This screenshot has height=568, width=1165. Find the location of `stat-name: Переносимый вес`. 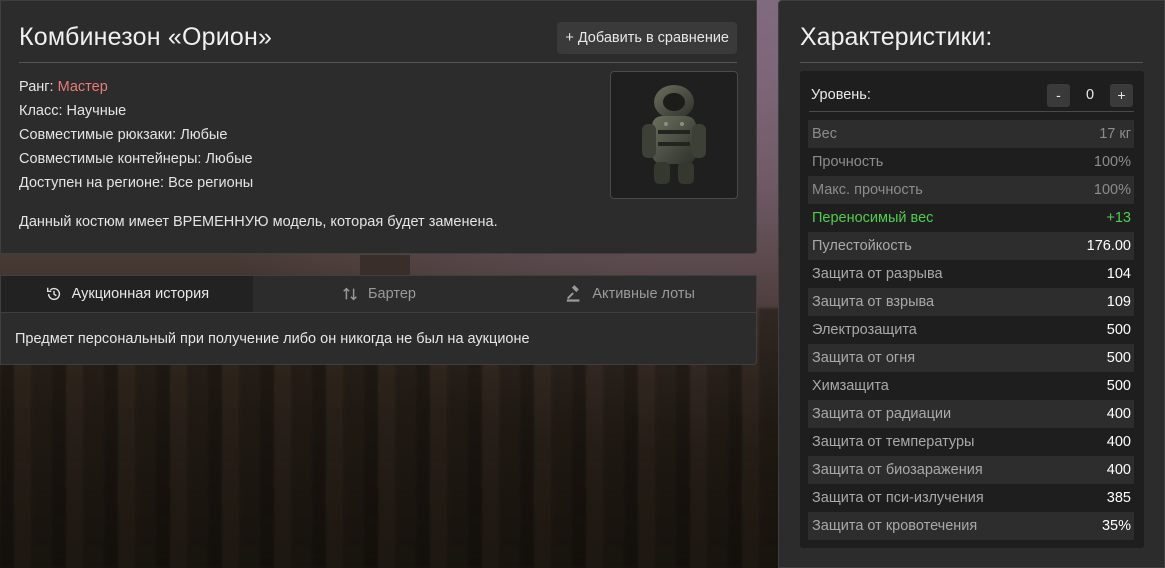

stat-name: Переносимый вес is located at coordinates (873, 218).